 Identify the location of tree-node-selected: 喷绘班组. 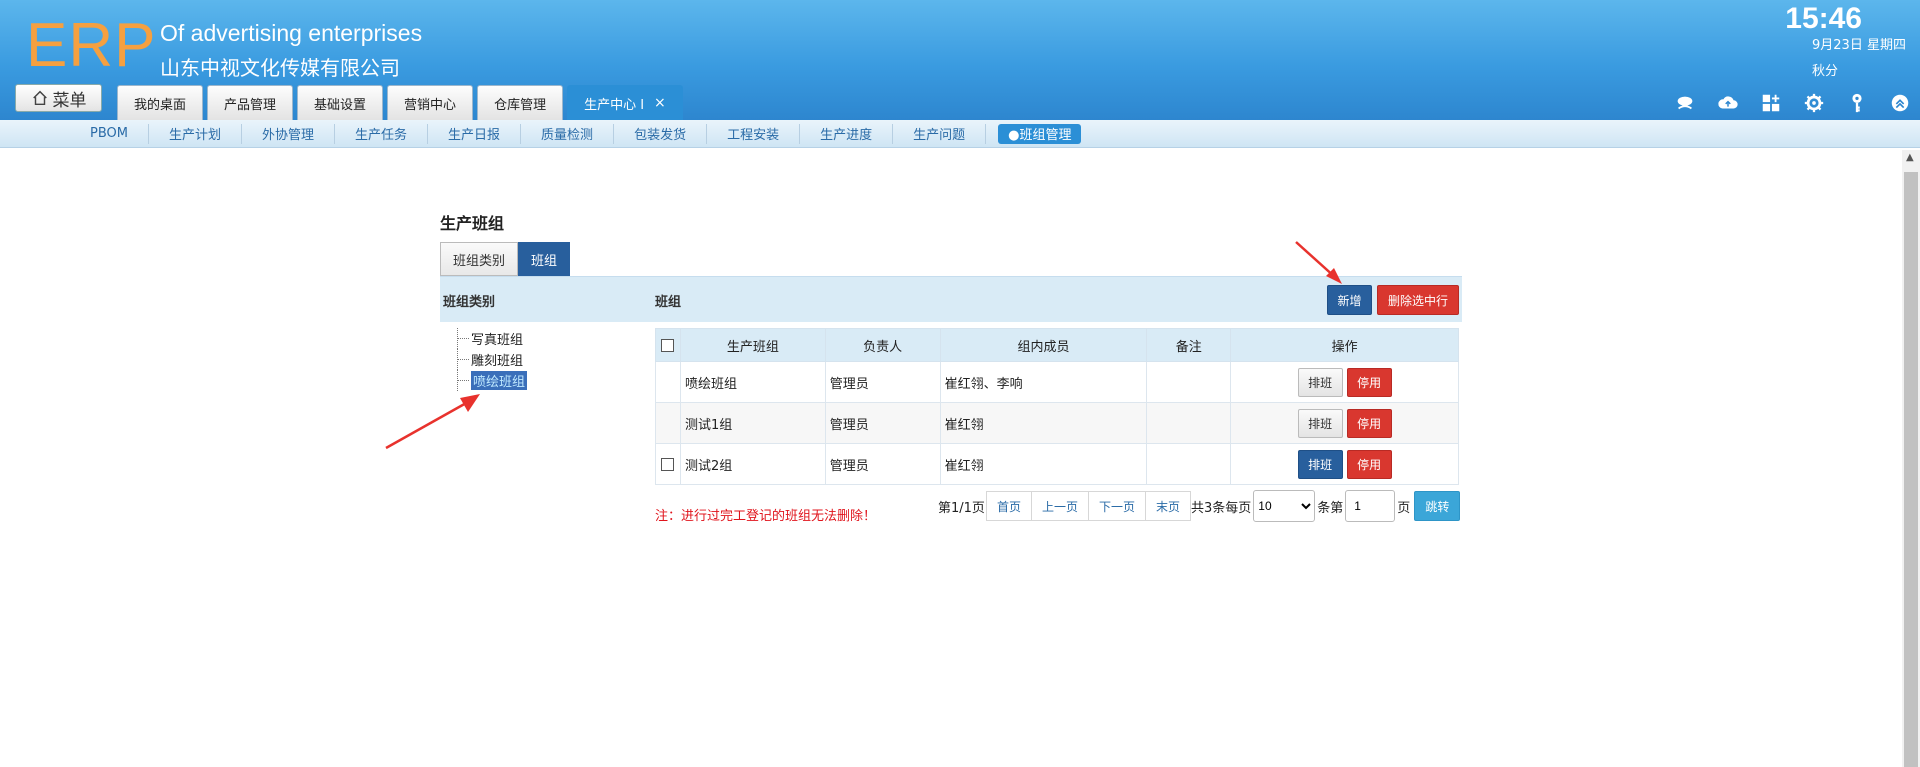
(491, 380).